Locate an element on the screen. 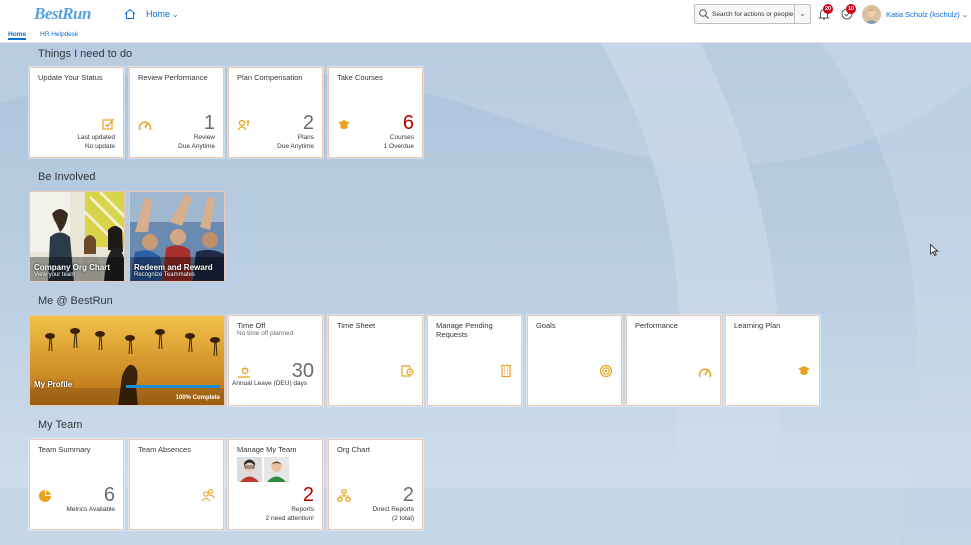  section-title-todo: Things I need to do is located at coordinates (85, 54).